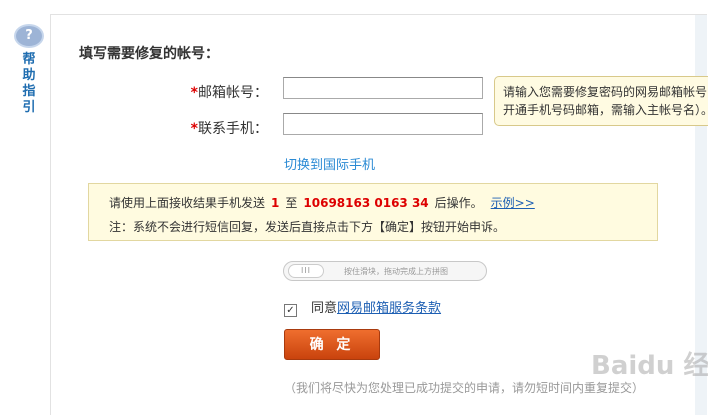  I want to click on email-tooltip: 请输入您需要修复密码的网易邮箱帐号（如开通手机号码邮箱，需输入主帐号名）。, so click(601, 101).